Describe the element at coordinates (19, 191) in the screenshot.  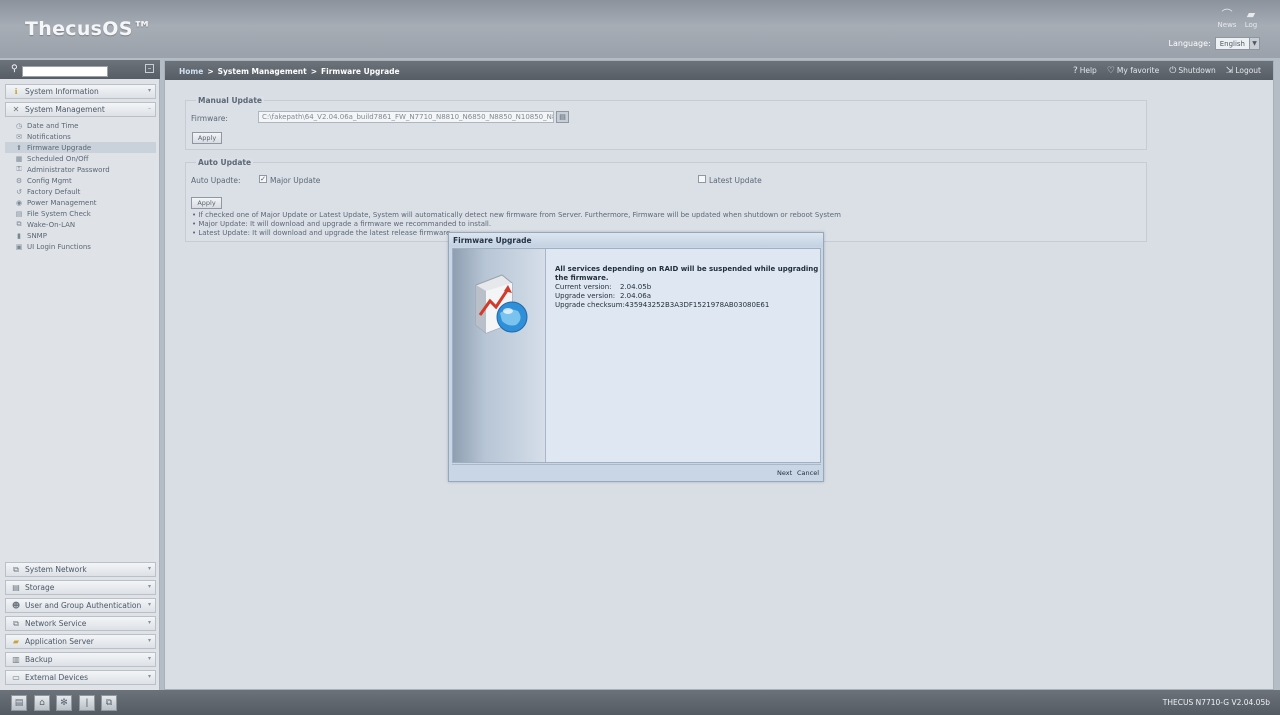
I see `reset-icon: ↺` at that location.